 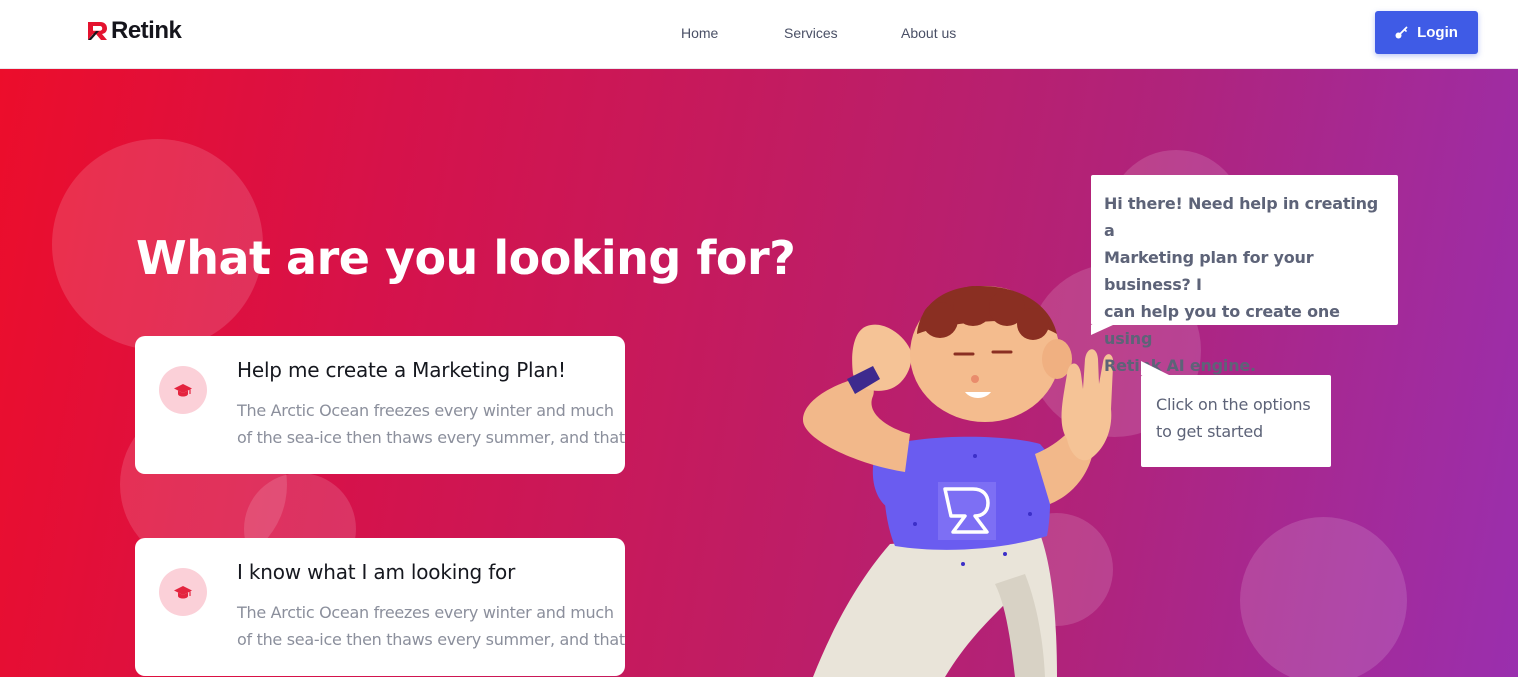 I want to click on main-nav: Home Services About us, so click(x=759, y=34).